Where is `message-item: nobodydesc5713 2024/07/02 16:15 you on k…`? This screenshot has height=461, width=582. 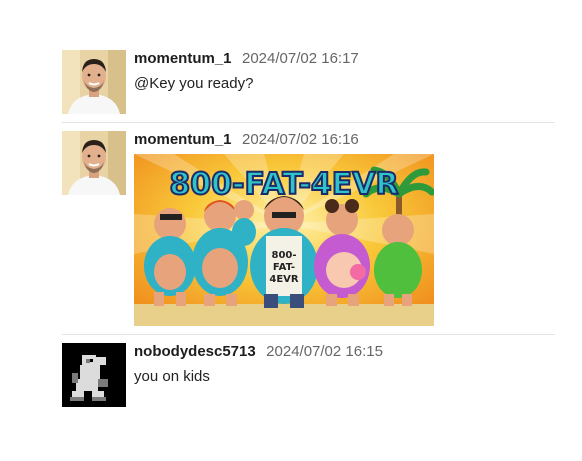 message-item: nobodydesc5713 2024/07/02 16:15 you on k… is located at coordinates (308, 375).